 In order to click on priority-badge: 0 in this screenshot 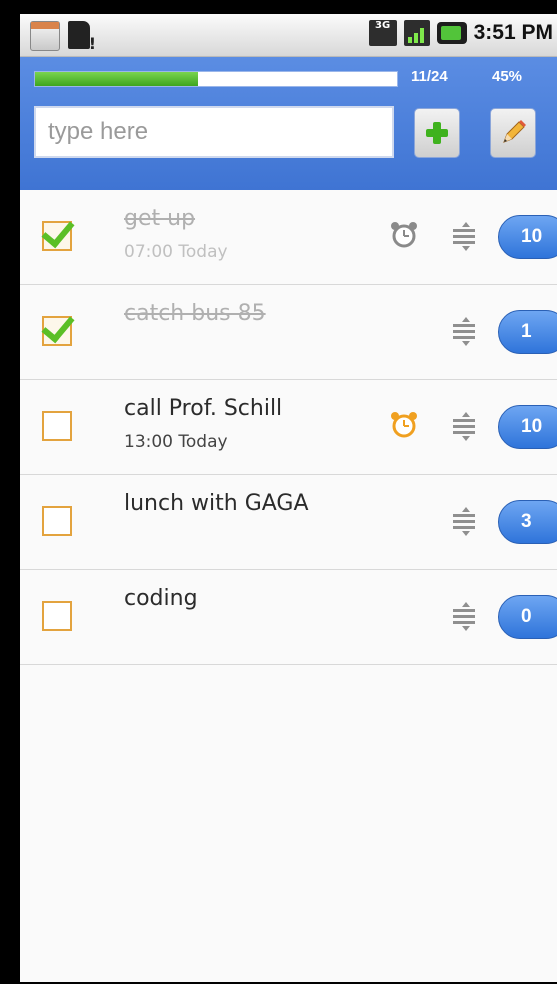, I will do `click(527, 617)`.